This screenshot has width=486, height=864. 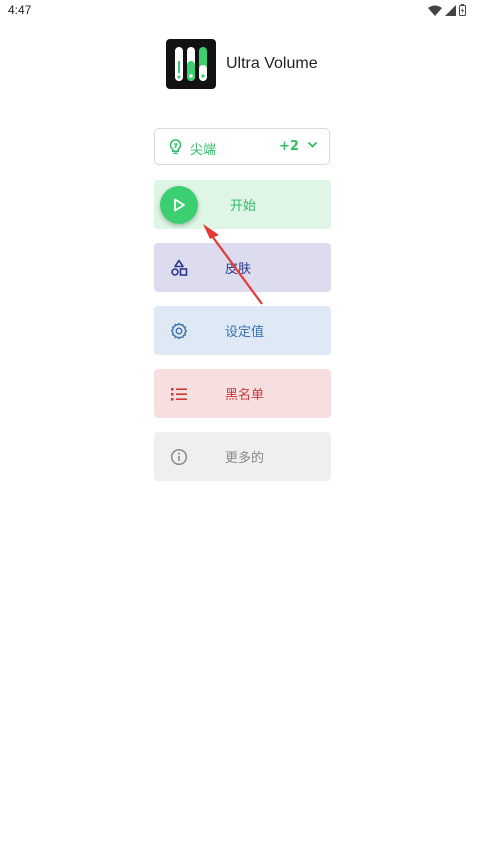 What do you see at coordinates (272, 63) in the screenshot?
I see `app-title: Ultra Volume` at bounding box center [272, 63].